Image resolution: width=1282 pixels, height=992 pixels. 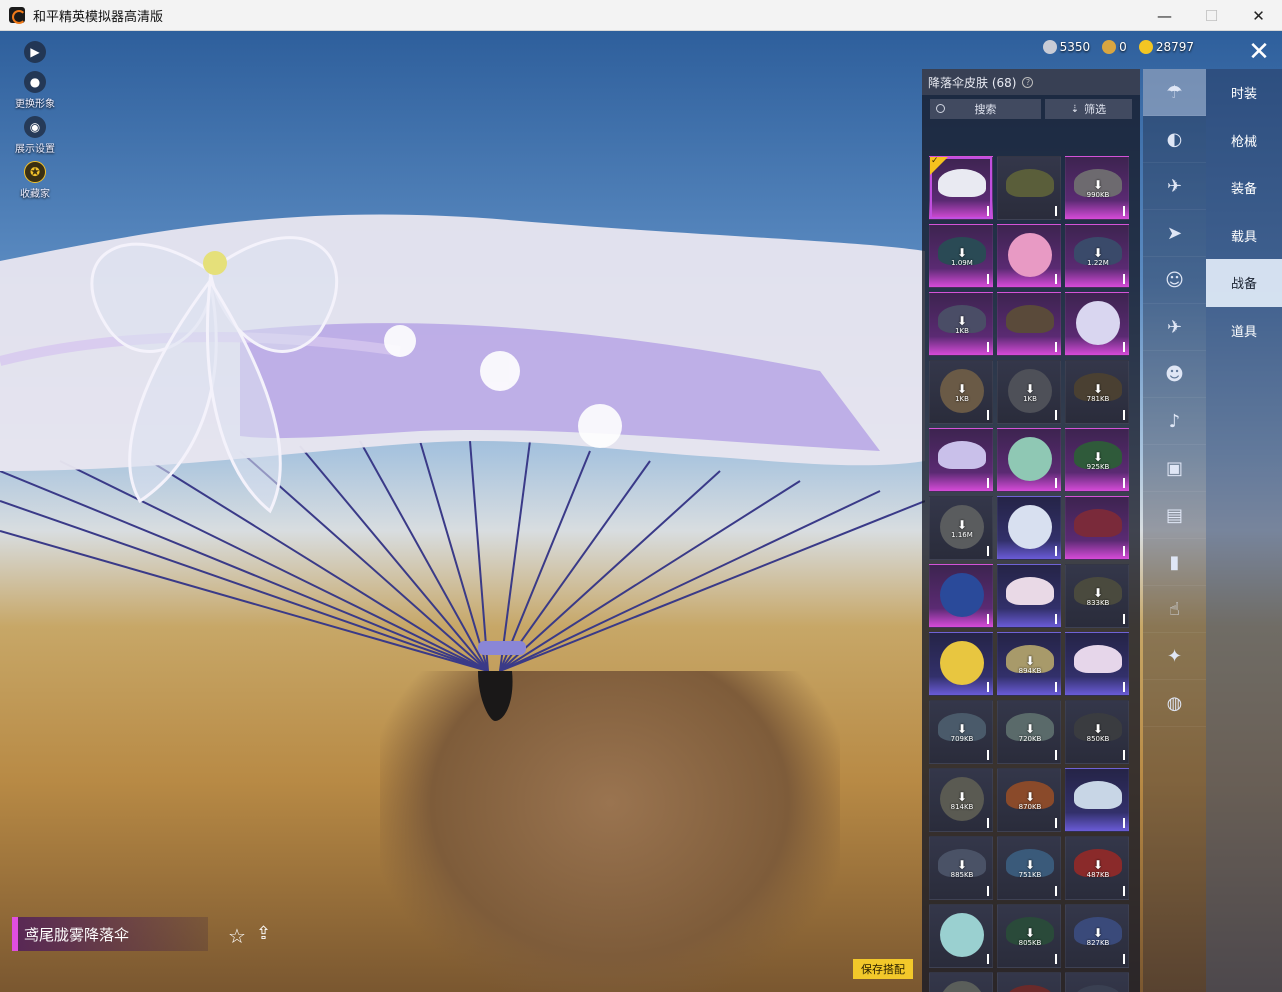 What do you see at coordinates (961, 982) in the screenshot?
I see `skin-item: ⬇744KB` at bounding box center [961, 982].